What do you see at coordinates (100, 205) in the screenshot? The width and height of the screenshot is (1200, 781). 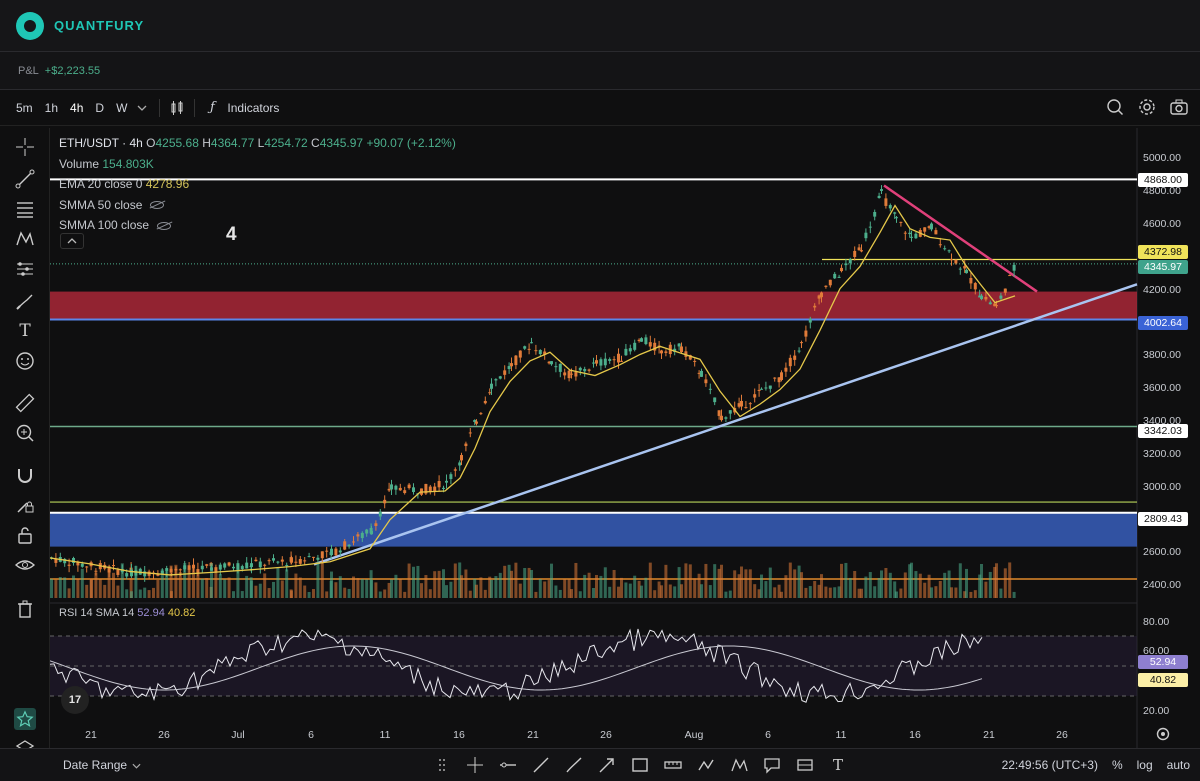 I see `smma50-label: SMMA 50 close` at bounding box center [100, 205].